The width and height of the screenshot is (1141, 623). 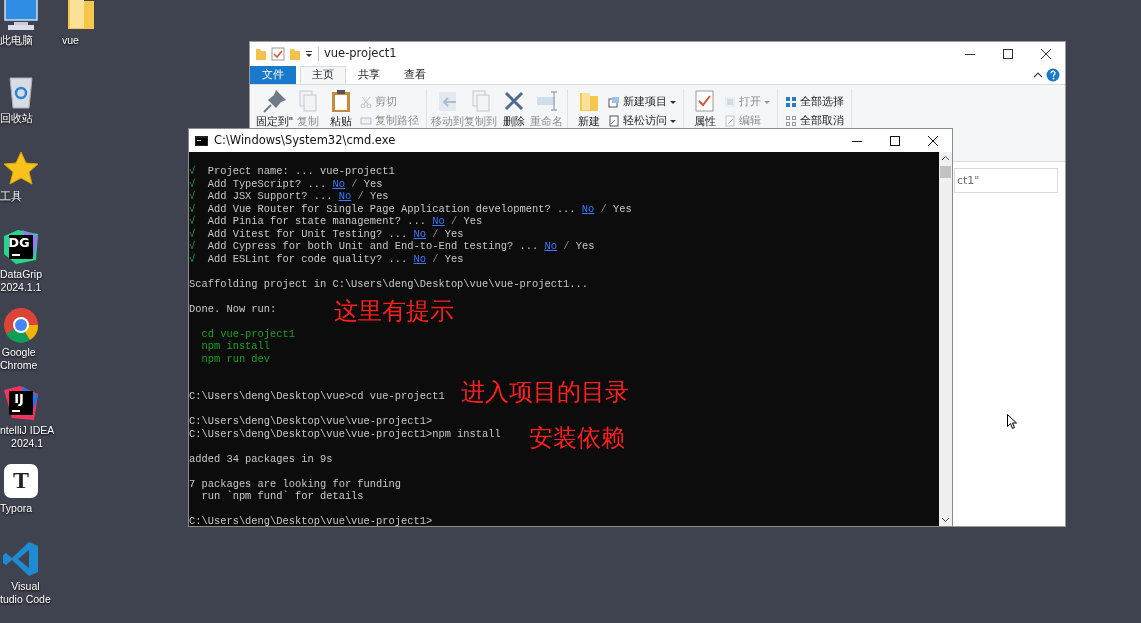 What do you see at coordinates (1012, 421) in the screenshot?
I see `mouse-cursor-icon` at bounding box center [1012, 421].